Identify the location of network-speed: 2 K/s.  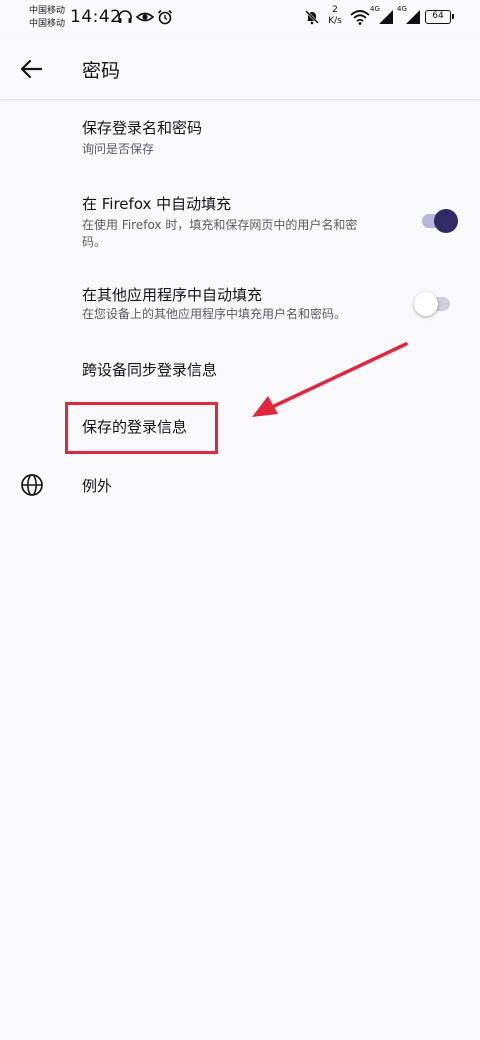
(335, 16).